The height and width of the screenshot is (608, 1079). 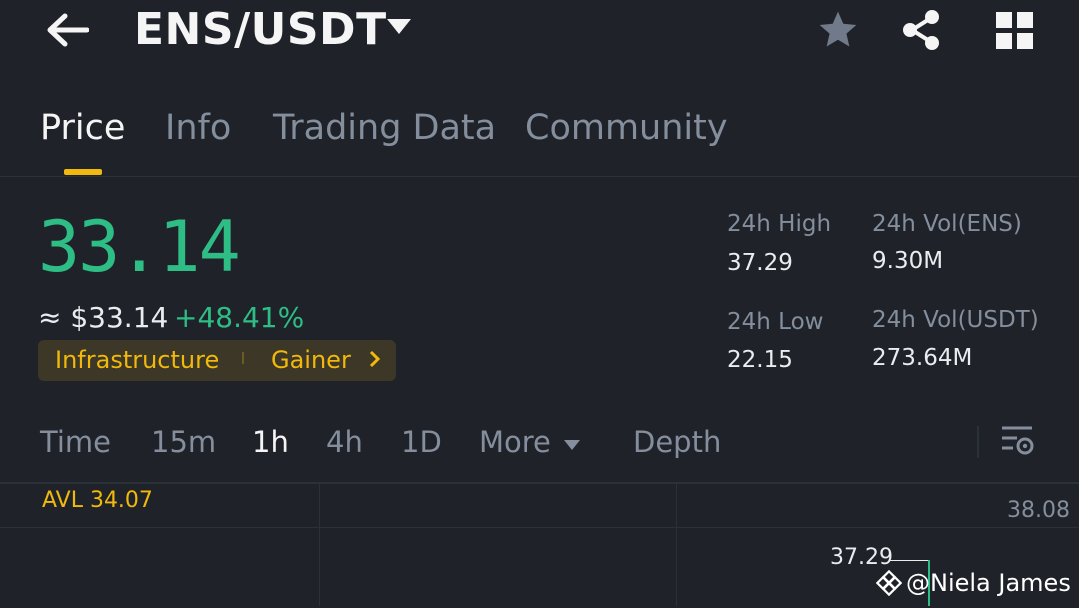 I want to click on binance-logo-icon, so click(x=889, y=583).